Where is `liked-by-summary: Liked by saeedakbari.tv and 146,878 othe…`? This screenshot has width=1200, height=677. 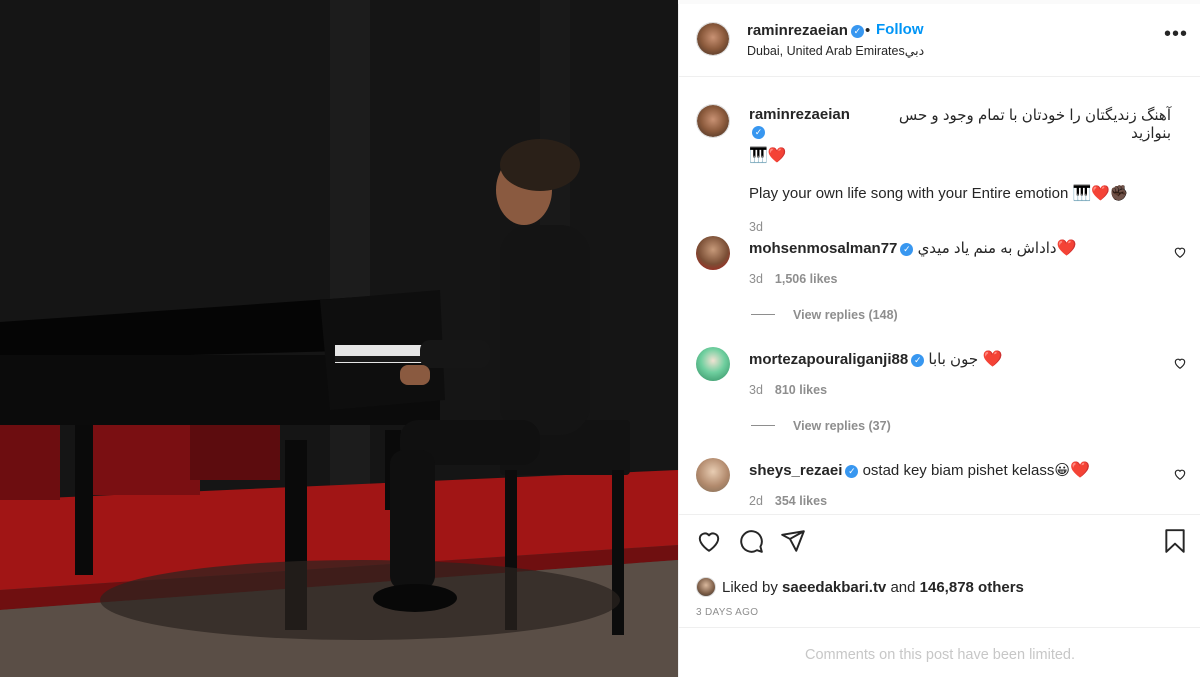
liked-by-summary: Liked by saeedakbari.tv and 146,878 othe… is located at coordinates (860, 587).